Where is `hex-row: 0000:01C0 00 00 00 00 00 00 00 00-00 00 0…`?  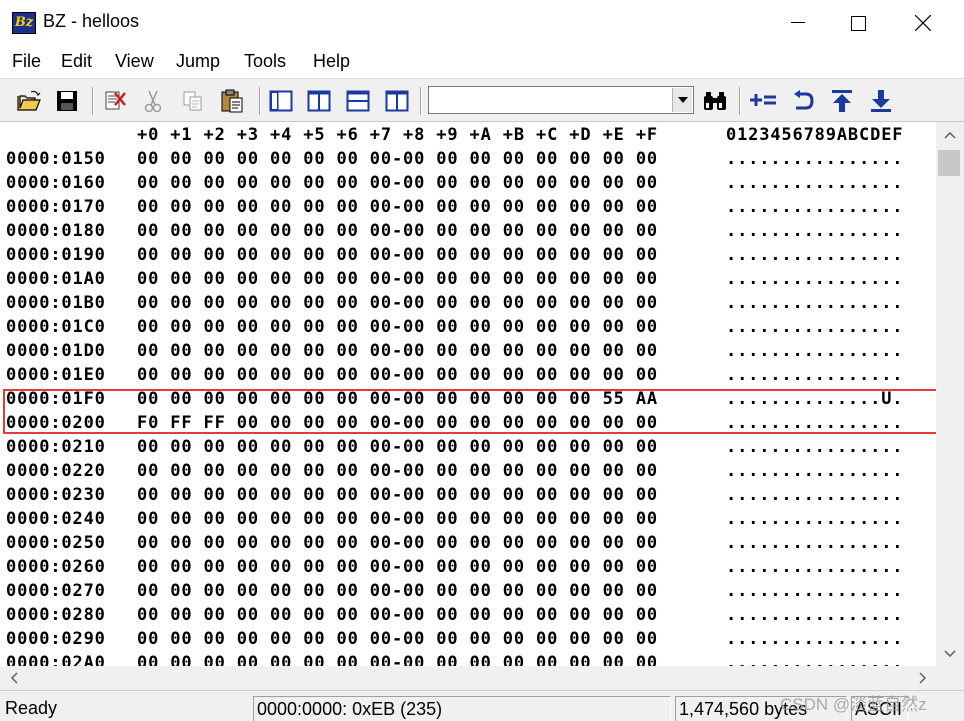
hex-row: 0000:01C0 00 00 00 00 00 00 00 00-00 00 0… is located at coordinates (468, 327).